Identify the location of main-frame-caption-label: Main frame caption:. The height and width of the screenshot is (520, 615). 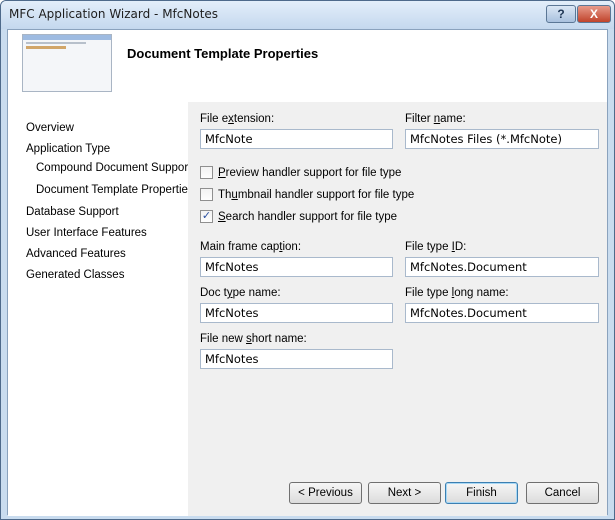
(250, 247).